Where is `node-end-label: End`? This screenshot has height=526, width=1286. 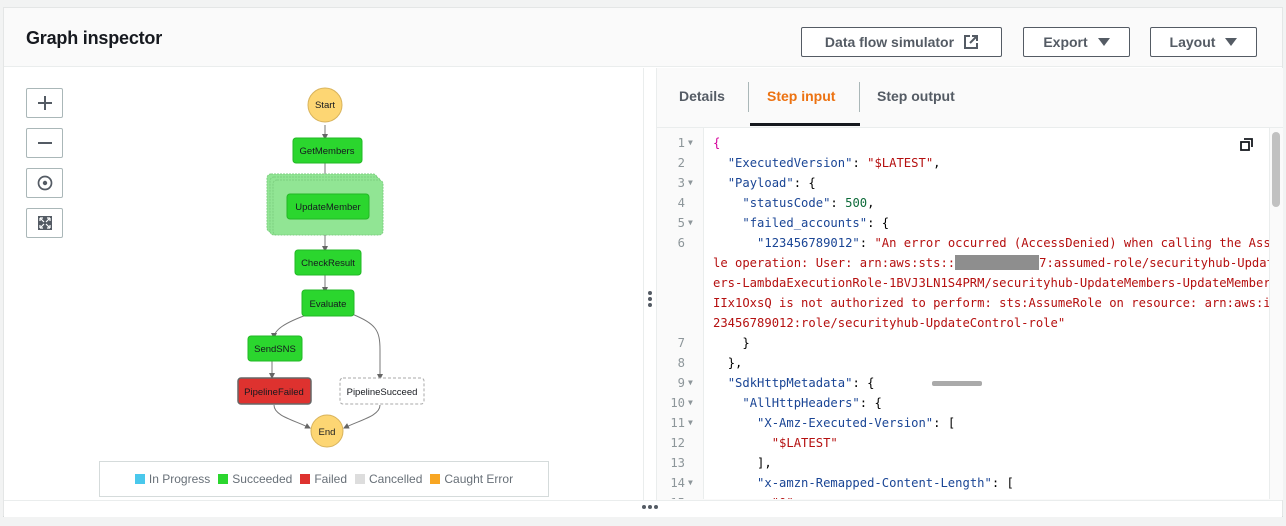 node-end-label: End is located at coordinates (327, 432).